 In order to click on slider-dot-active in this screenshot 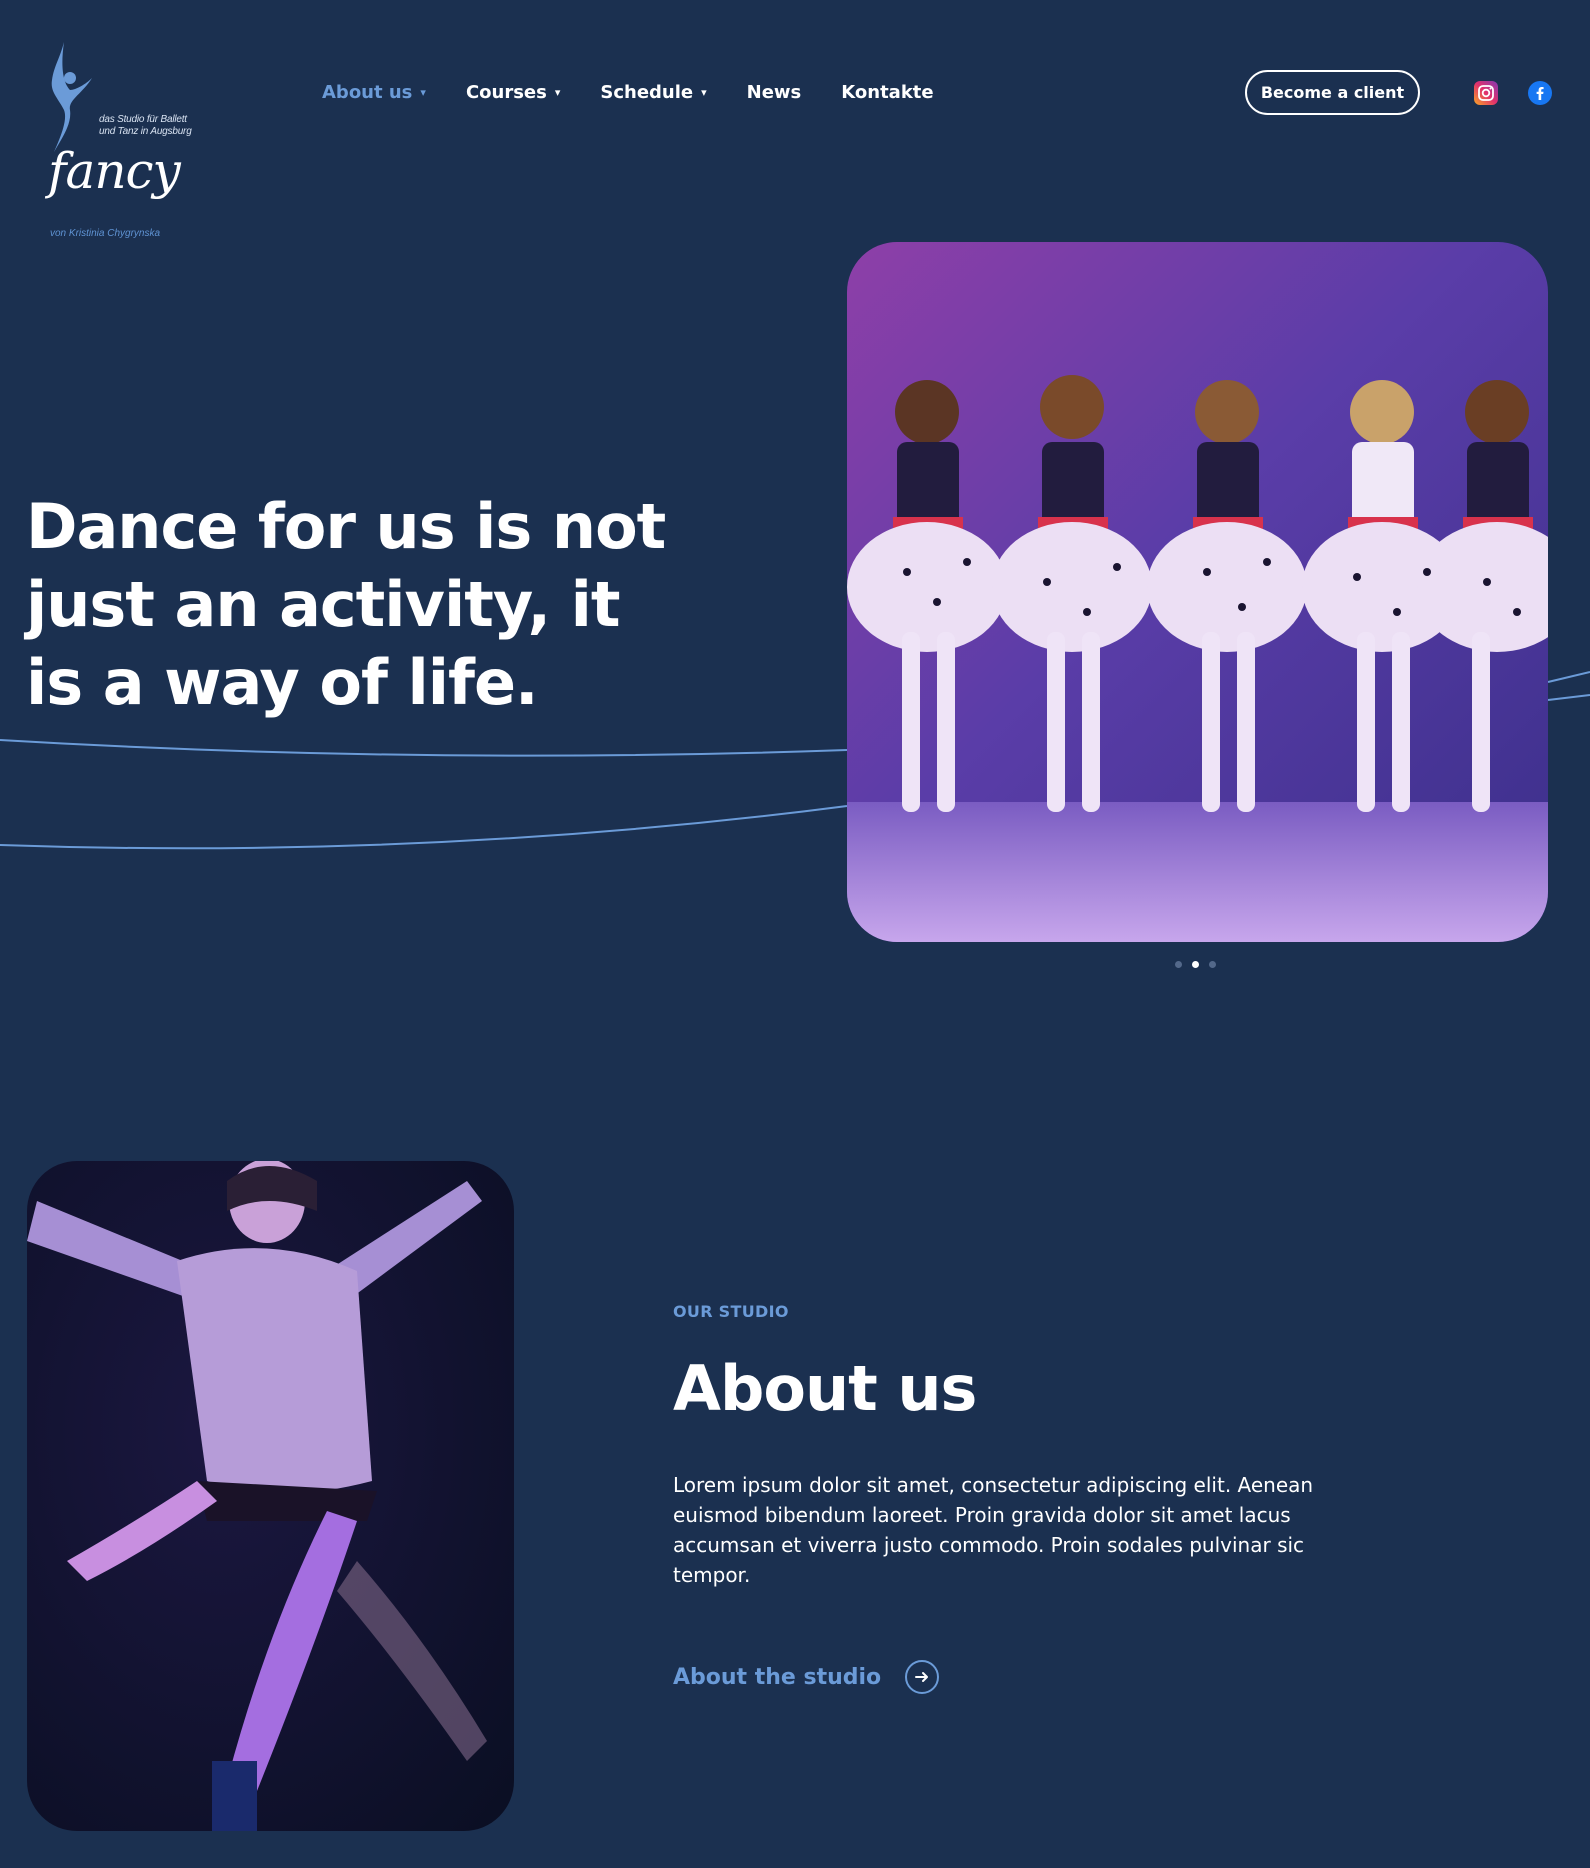, I will do `click(1195, 964)`.